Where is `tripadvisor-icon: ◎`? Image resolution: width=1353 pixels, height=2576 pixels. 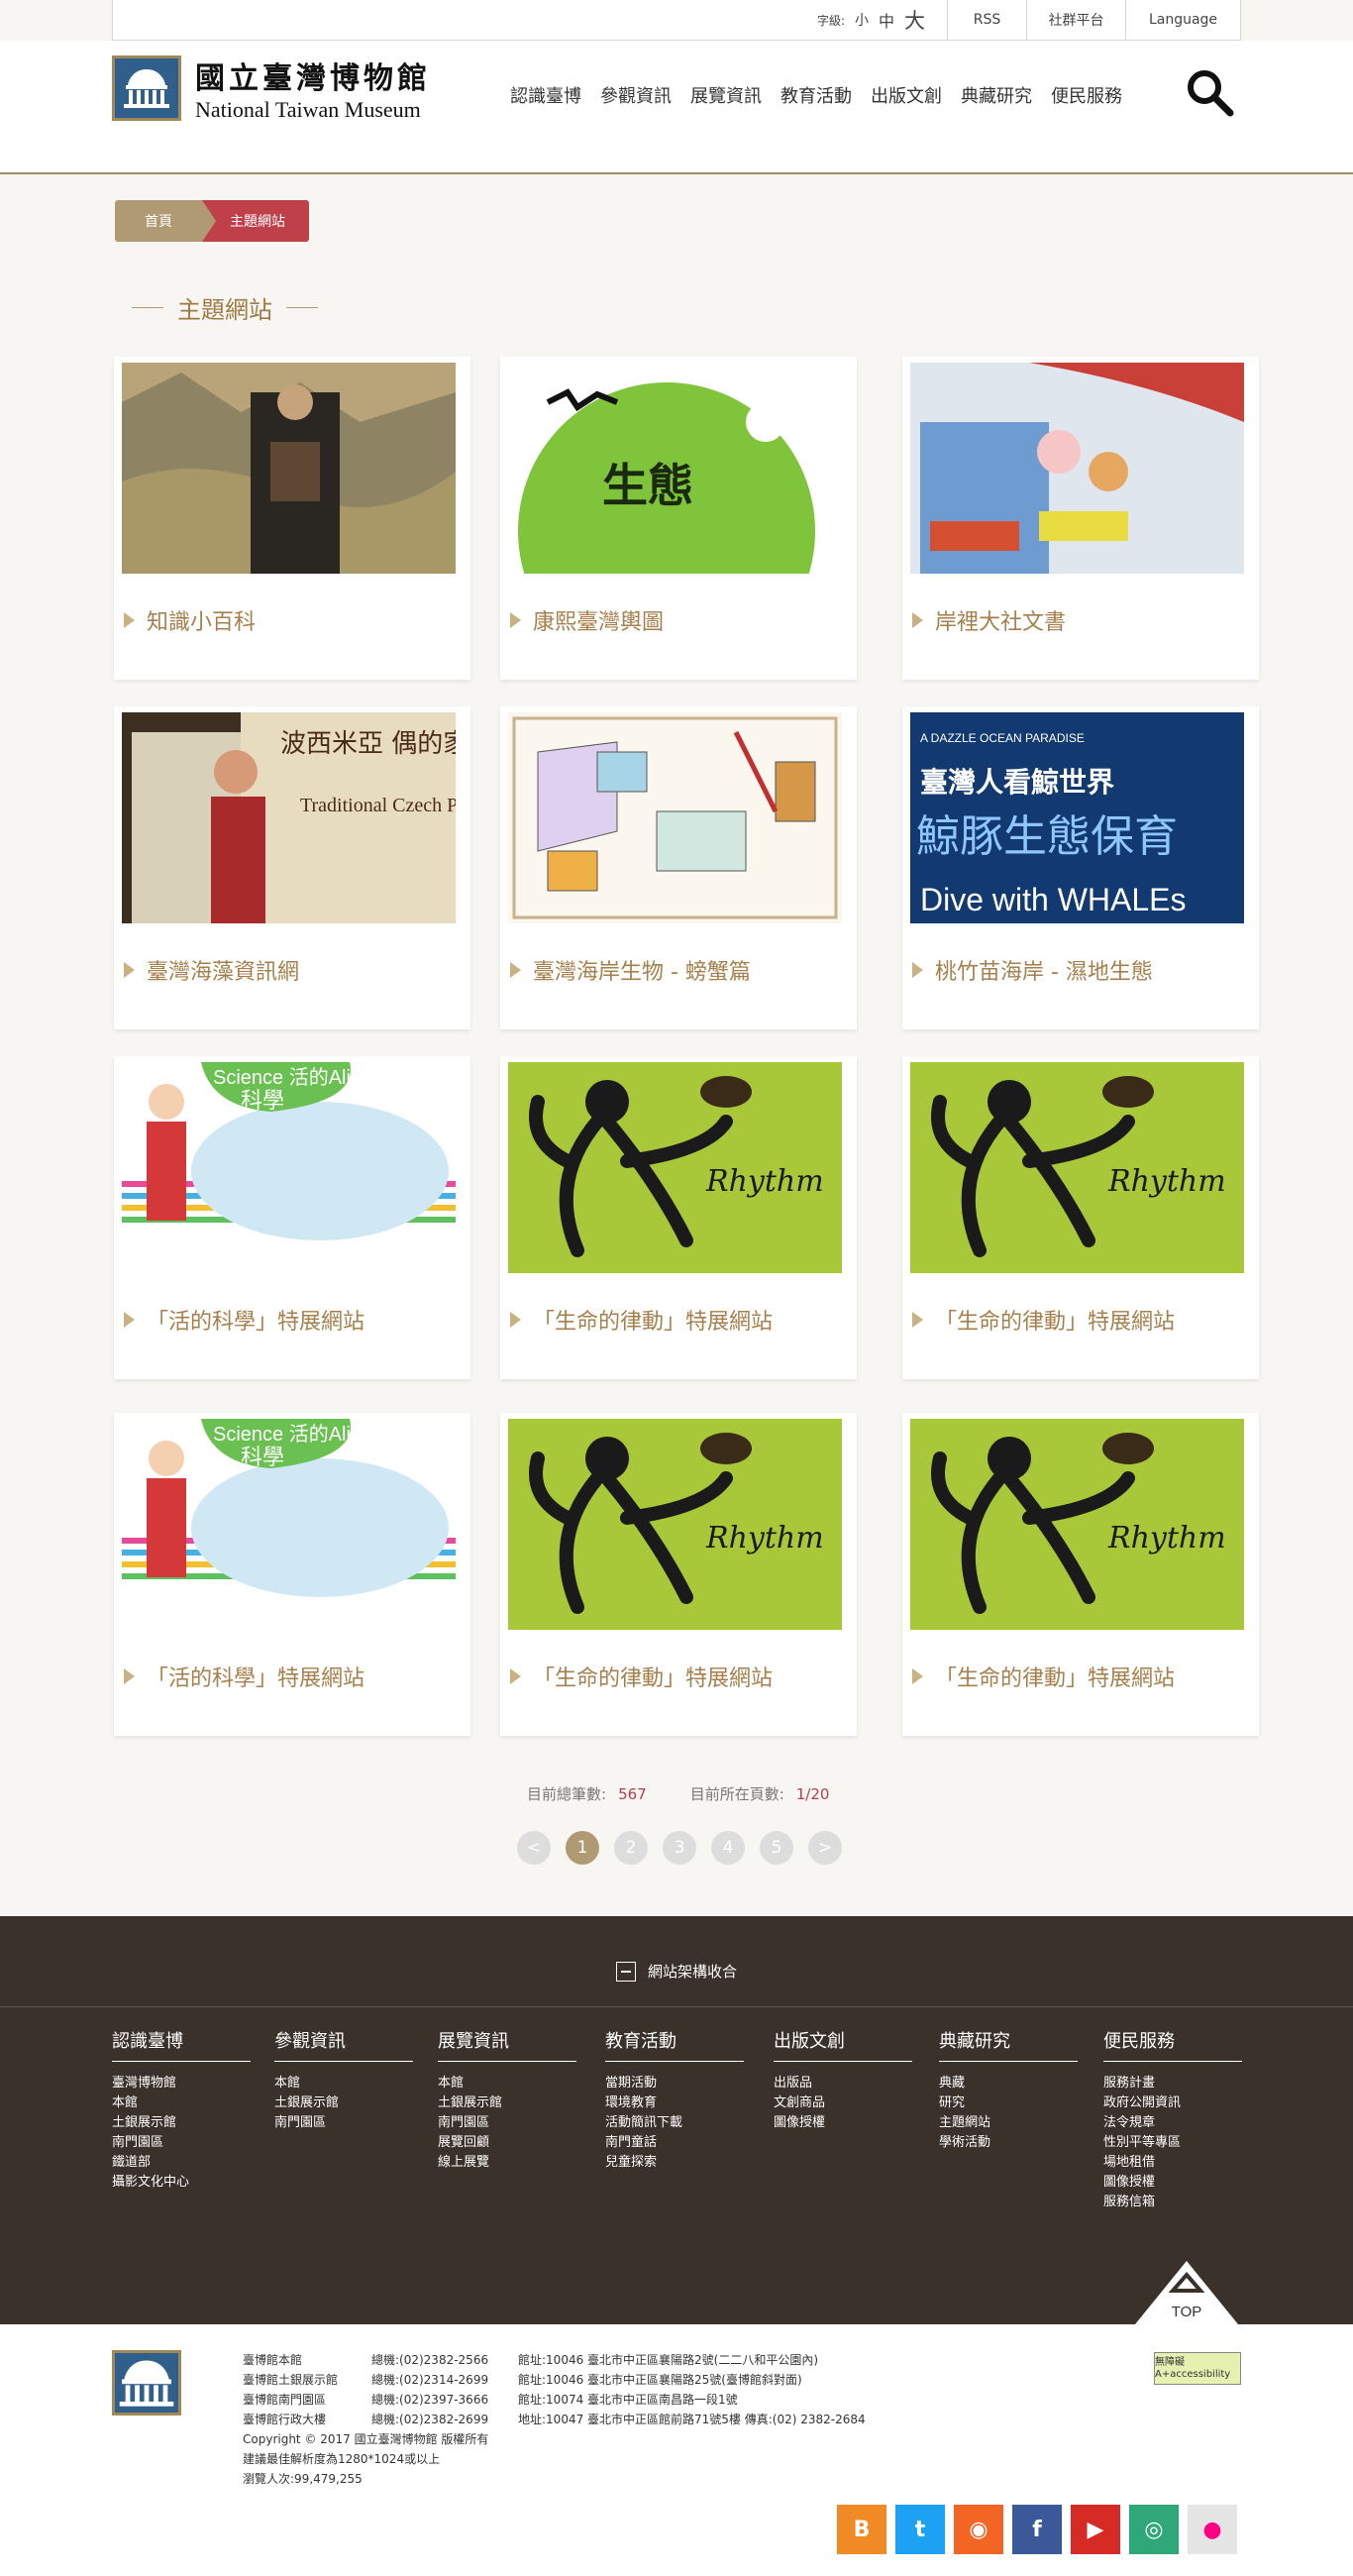
tripadvisor-icon: ◎ is located at coordinates (1154, 2529).